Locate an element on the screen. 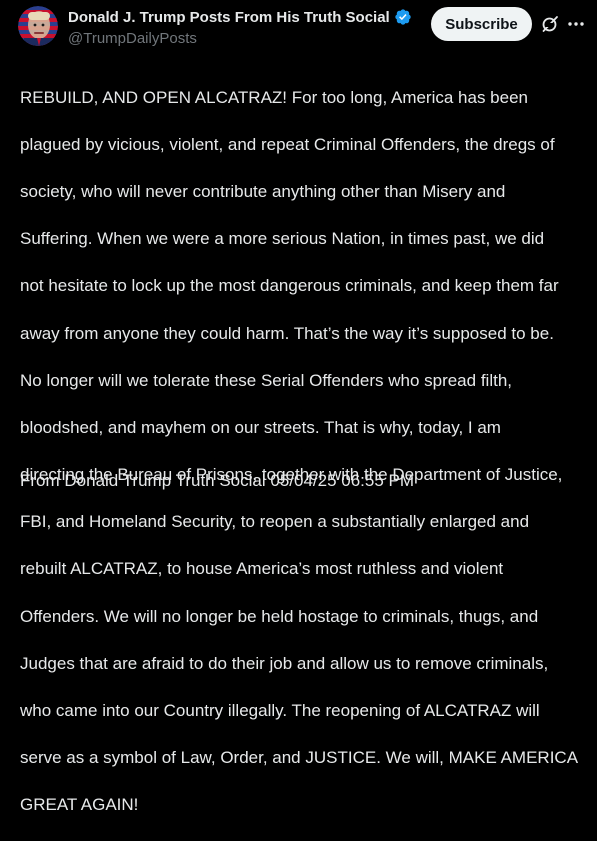 This screenshot has height=841, width=597. verified-badge-icon is located at coordinates (403, 17).